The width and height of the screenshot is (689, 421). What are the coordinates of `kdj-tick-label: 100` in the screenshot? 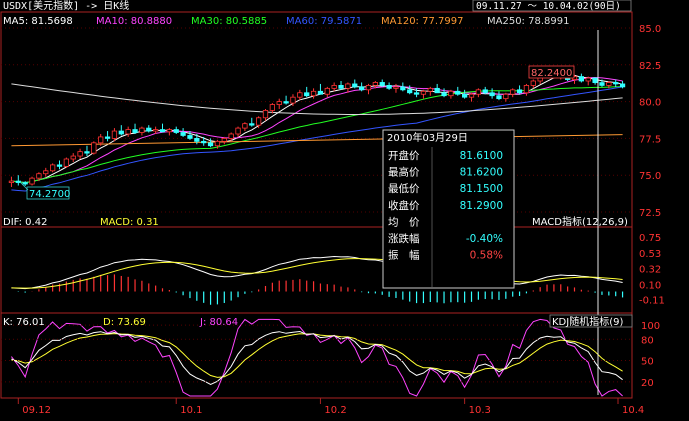 It's located at (650, 326).